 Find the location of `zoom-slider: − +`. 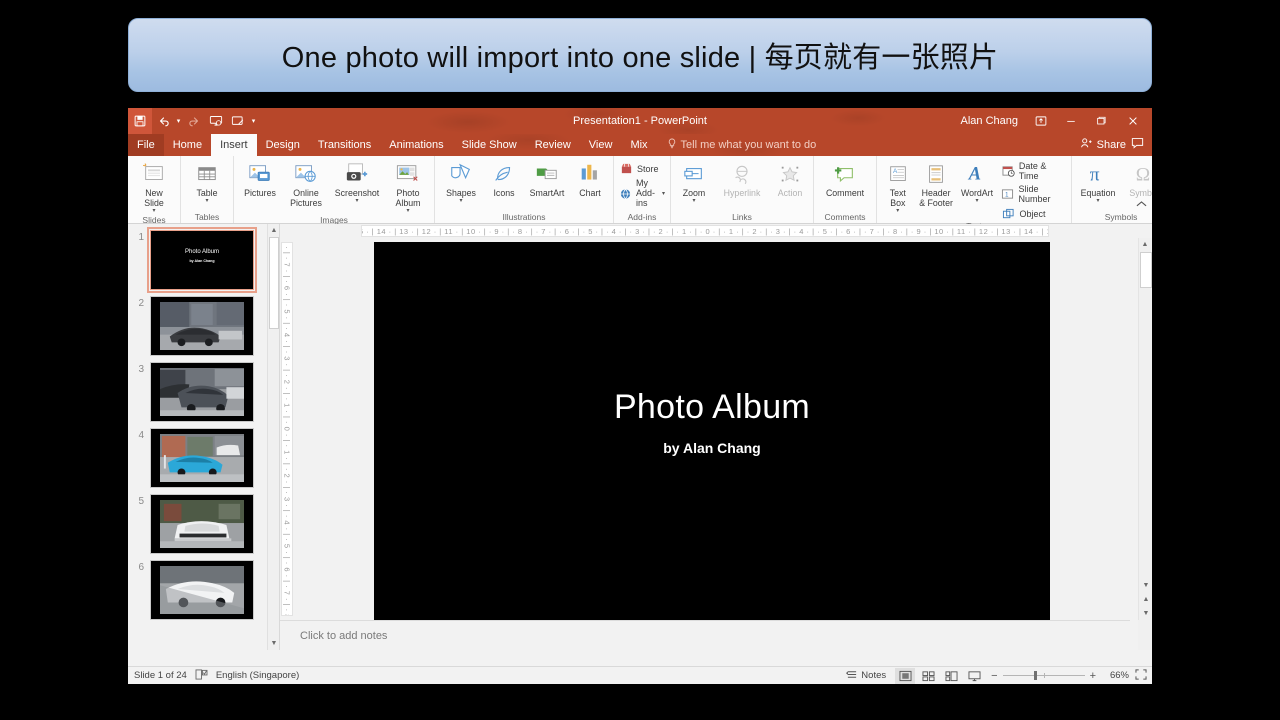

zoom-slider: − + is located at coordinates (1043, 676).